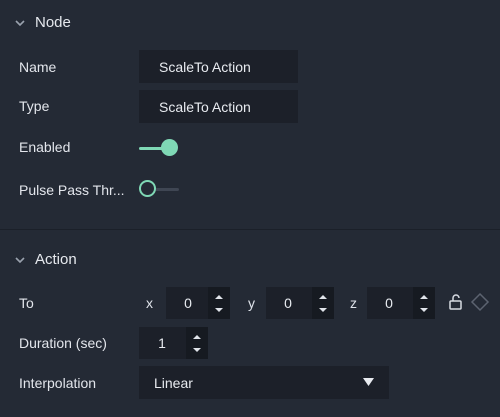 This screenshot has height=417, width=500. I want to click on node-section-title: Node, so click(53, 22).